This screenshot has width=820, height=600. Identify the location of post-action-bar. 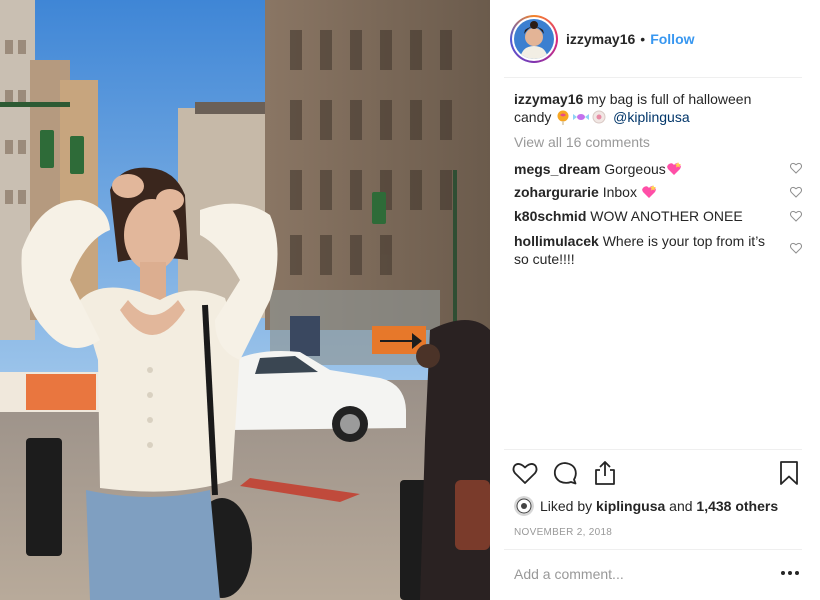
(657, 474).